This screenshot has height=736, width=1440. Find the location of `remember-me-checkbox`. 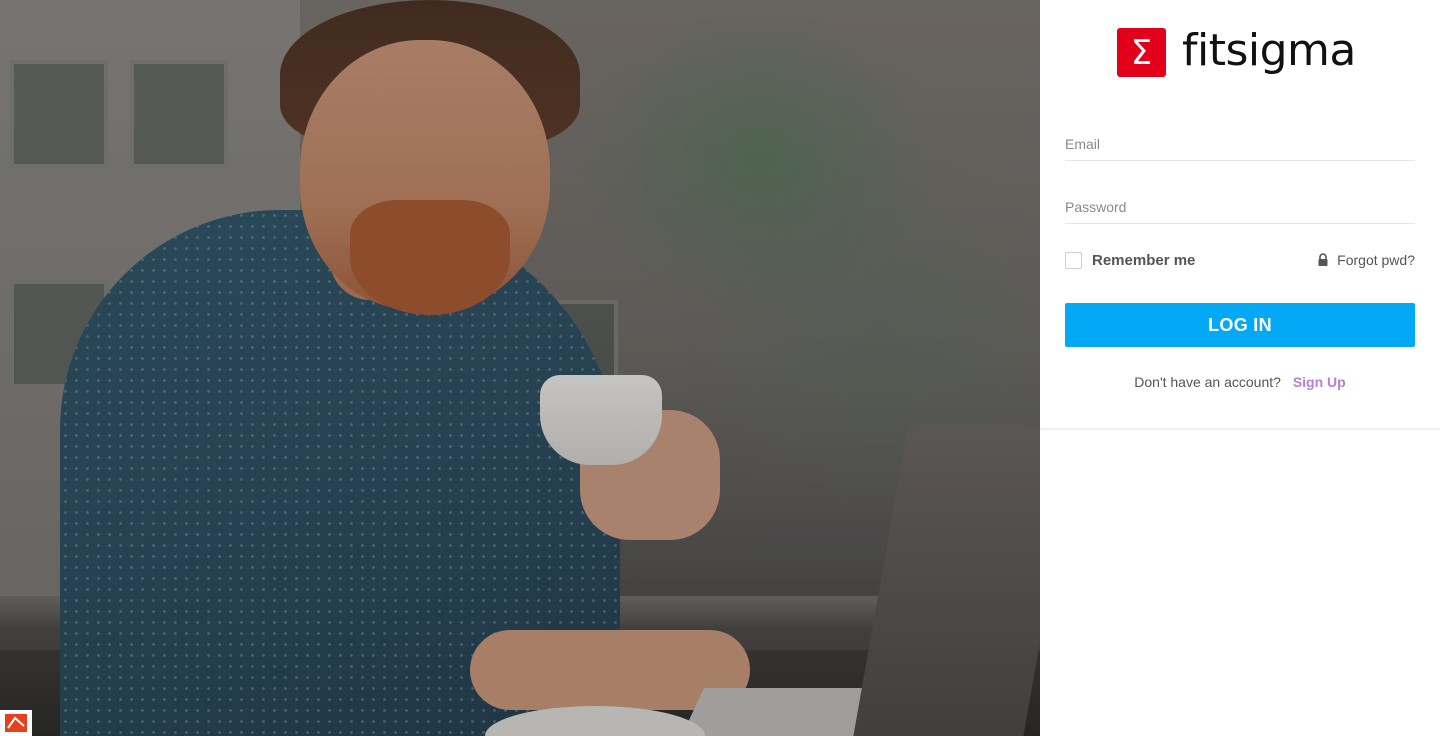

remember-me-checkbox is located at coordinates (1073, 260).